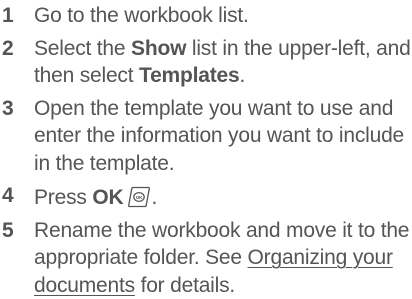 The height and width of the screenshot is (299, 412). Describe the element at coordinates (223, 16) in the screenshot. I see `step-text: Go to the workbook list.` at that location.